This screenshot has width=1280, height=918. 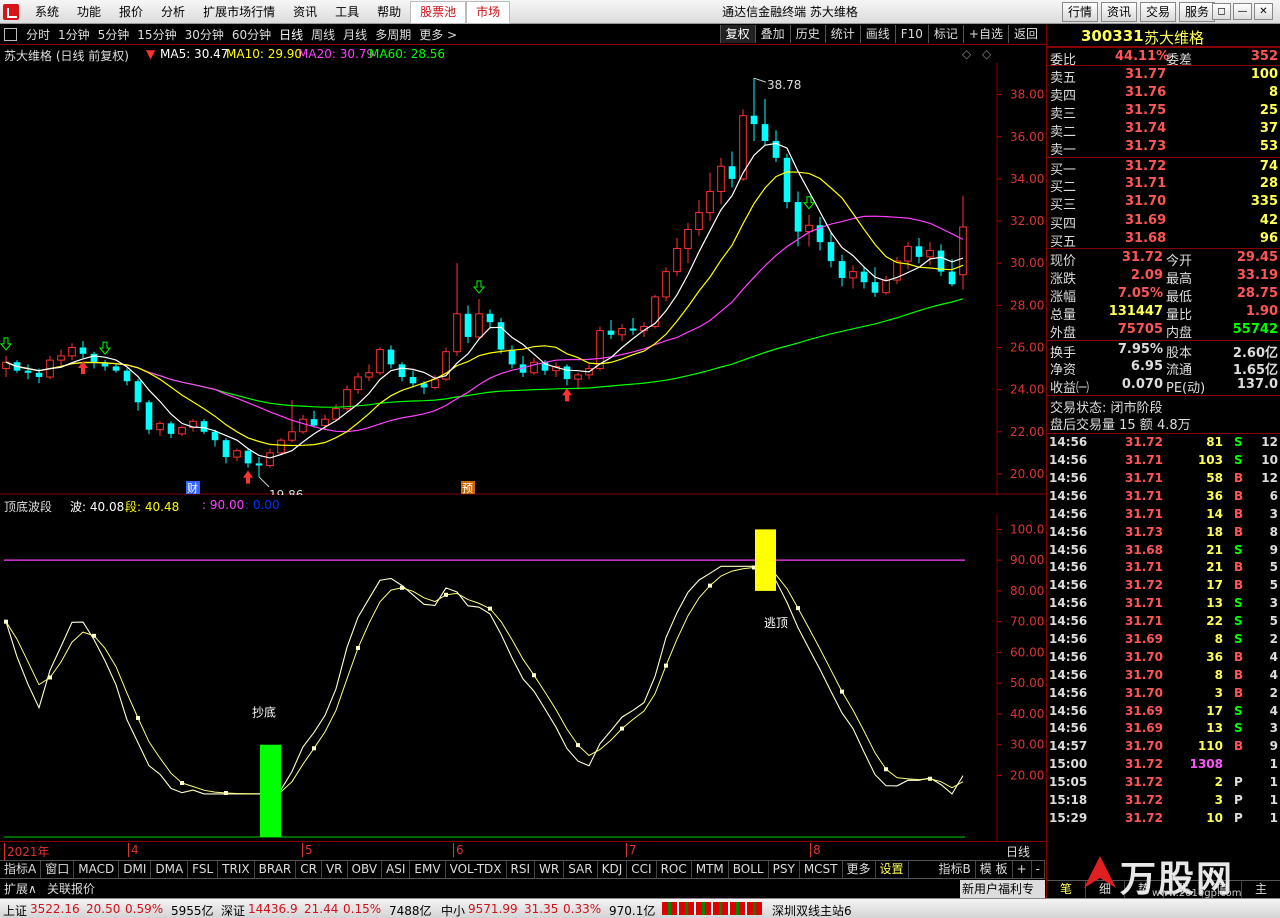 What do you see at coordinates (1144, 567) in the screenshot?
I see `tick-price: 31.71` at bounding box center [1144, 567].